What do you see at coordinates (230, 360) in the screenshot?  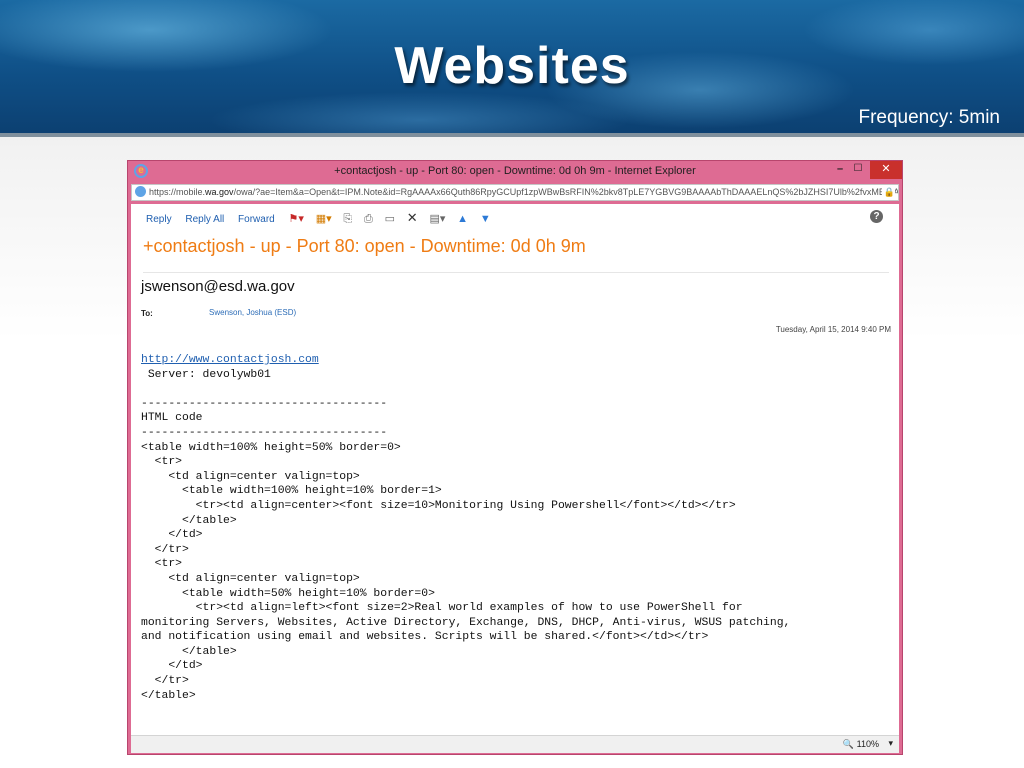 I see `website-link: http://www.contactjosh.com` at bounding box center [230, 360].